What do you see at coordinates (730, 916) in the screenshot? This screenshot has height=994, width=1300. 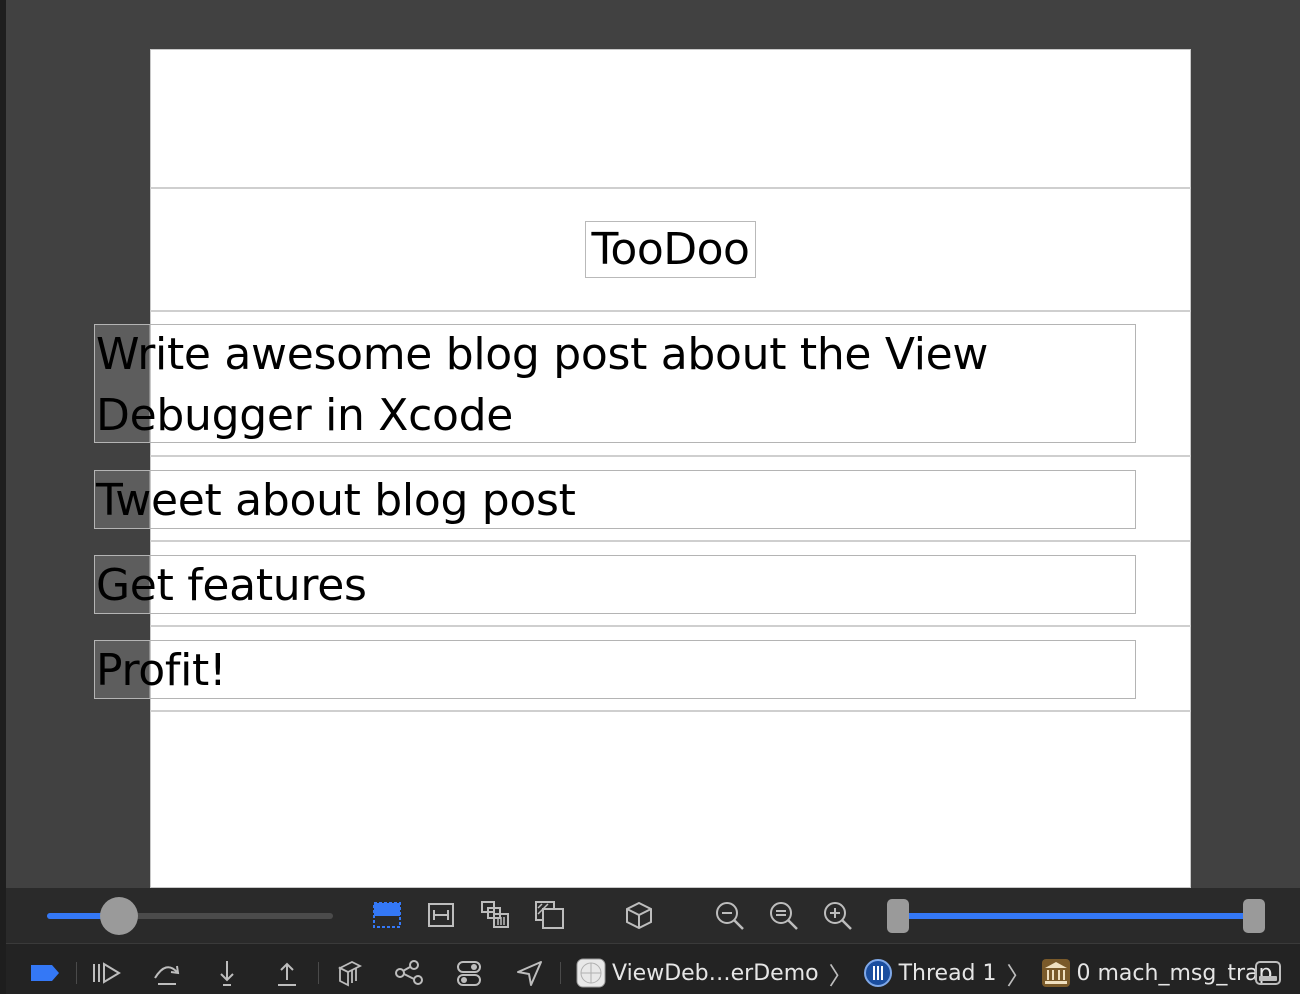 I see `zoom-out-icon` at bounding box center [730, 916].